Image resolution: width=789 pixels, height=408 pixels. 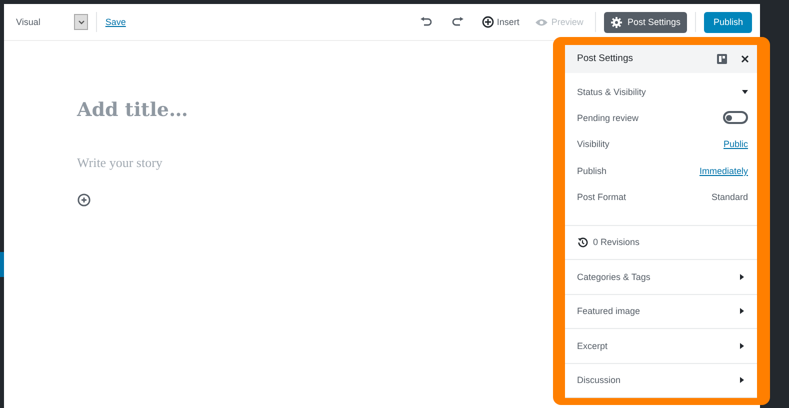 What do you see at coordinates (488, 22) in the screenshot?
I see `plus-circle-icon` at bounding box center [488, 22].